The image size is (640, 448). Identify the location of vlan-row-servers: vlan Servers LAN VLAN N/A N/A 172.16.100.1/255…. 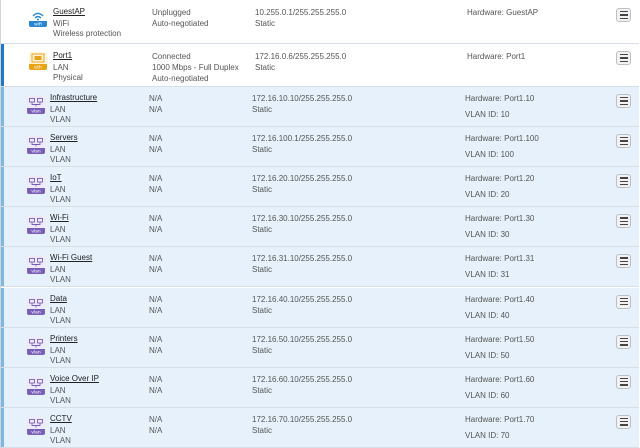
(320, 147).